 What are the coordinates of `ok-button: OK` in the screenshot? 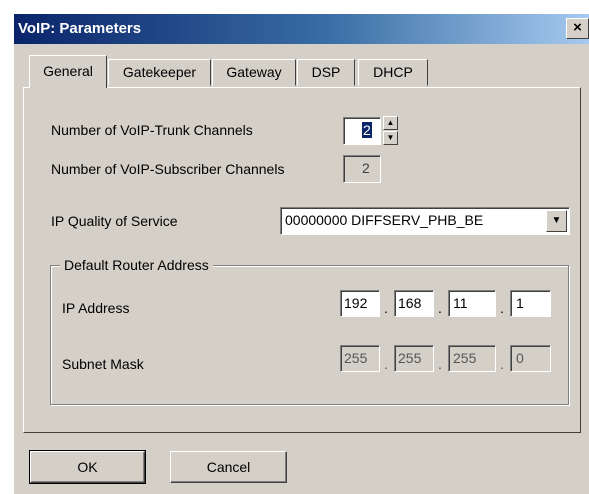 It's located at (87, 467).